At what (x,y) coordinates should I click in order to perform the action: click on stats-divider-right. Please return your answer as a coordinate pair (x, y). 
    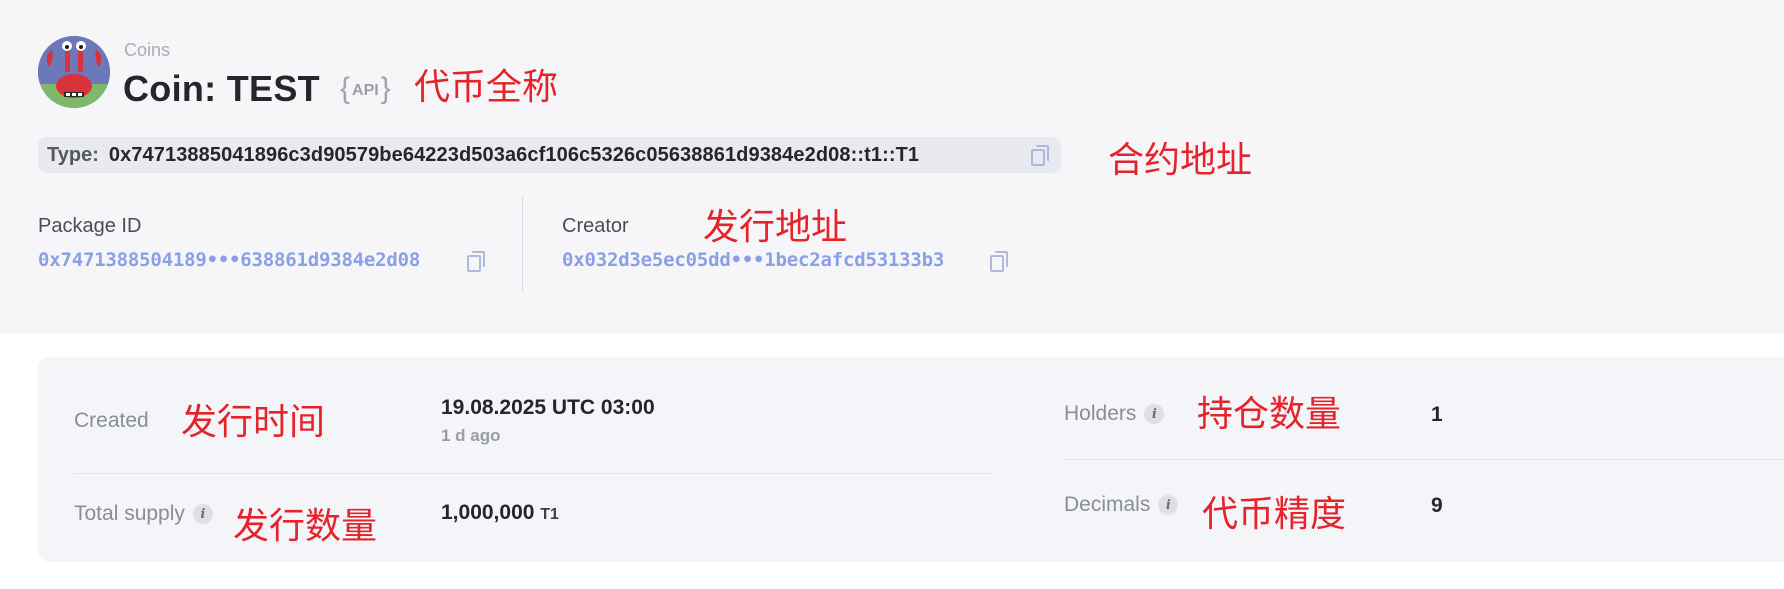
    Looking at the image, I should click on (1424, 459).